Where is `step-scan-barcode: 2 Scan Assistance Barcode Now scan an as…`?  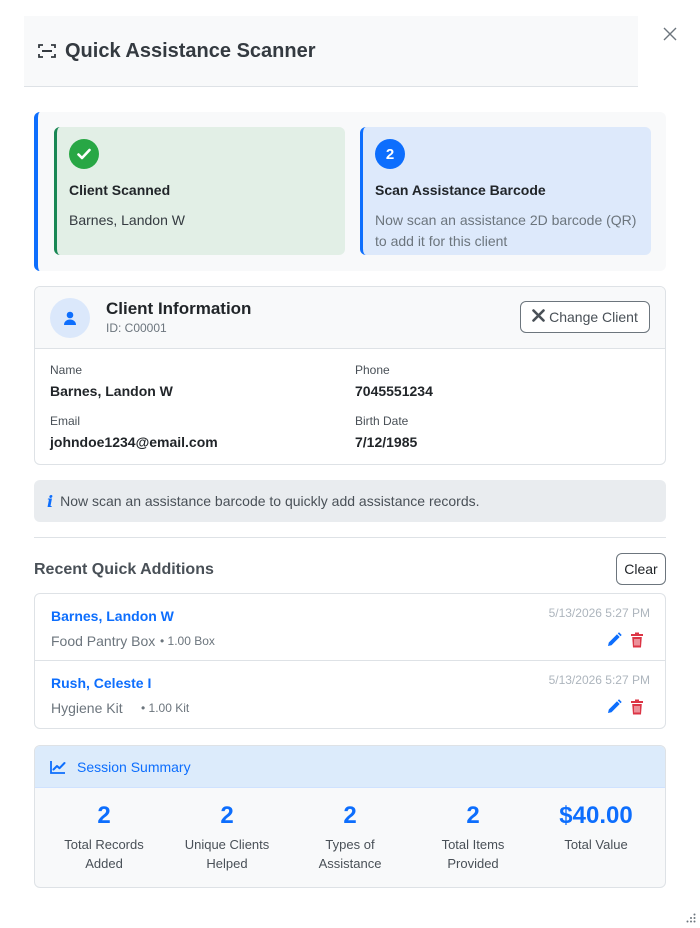
step-scan-barcode: 2 Scan Assistance Barcode Now scan an as… is located at coordinates (505, 191).